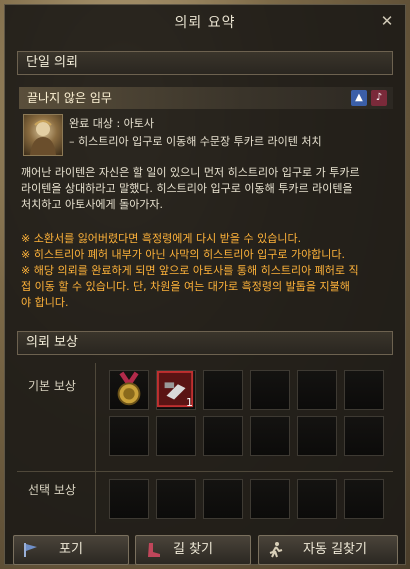 The width and height of the screenshot is (410, 569). What do you see at coordinates (205, 23) in the screenshot?
I see `window-title: 의뢰 요약` at bounding box center [205, 23].